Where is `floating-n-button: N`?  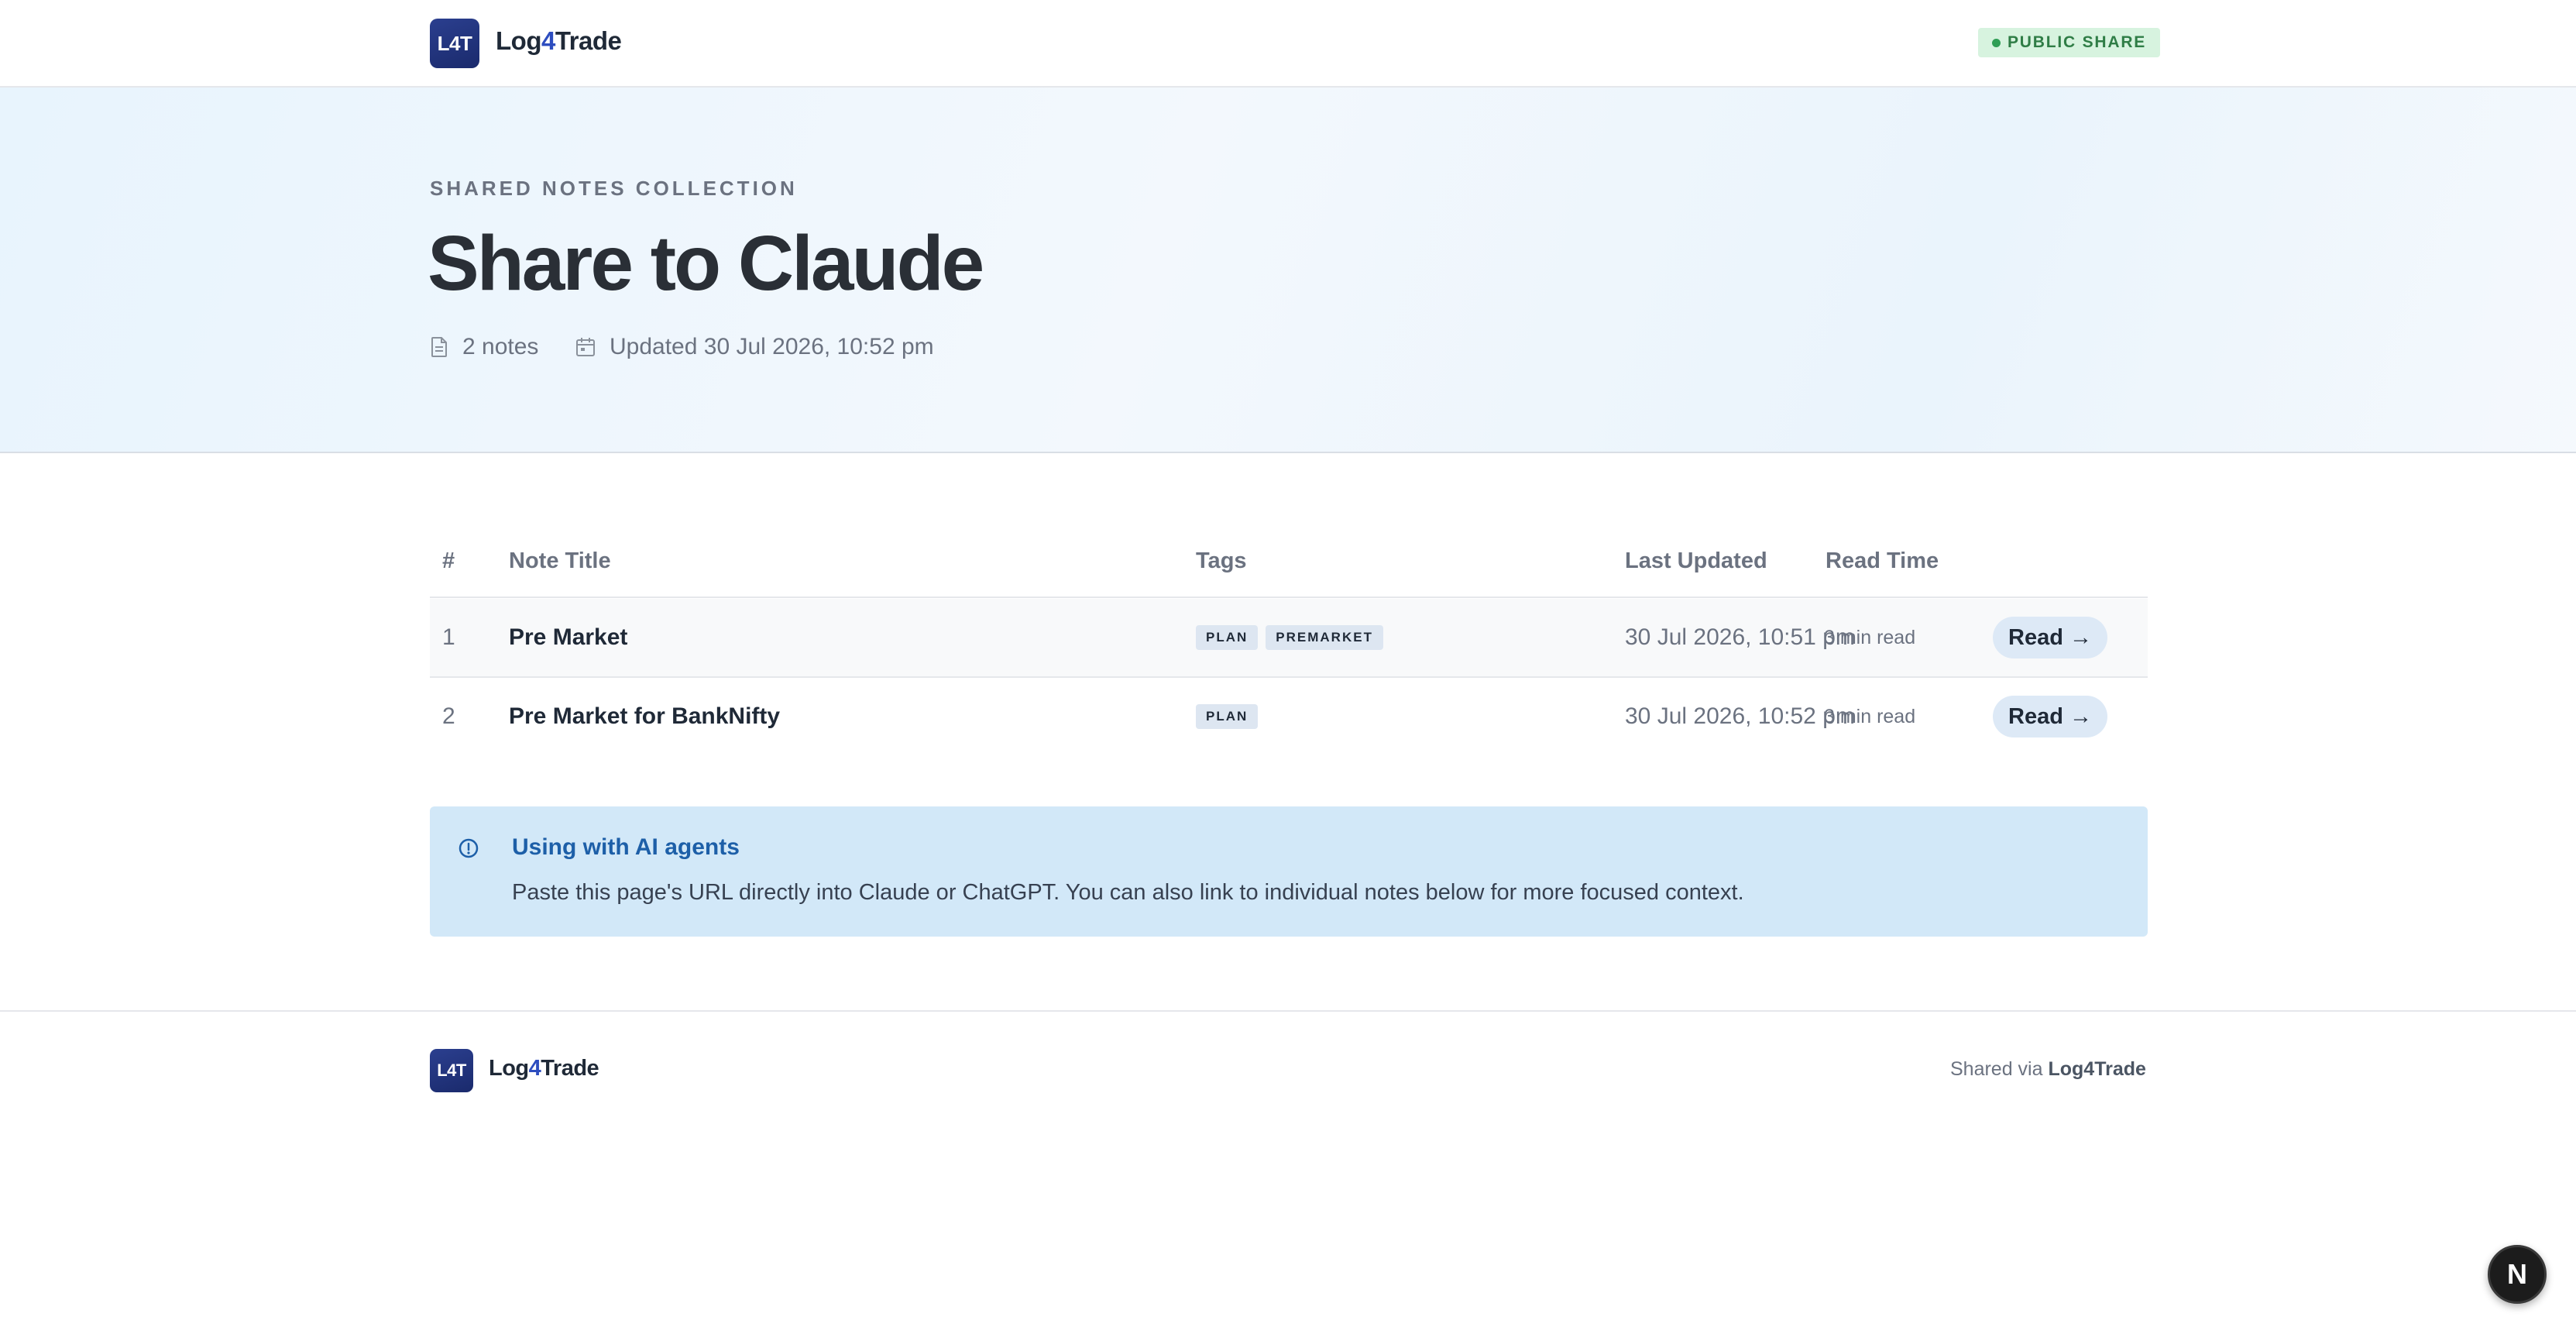 floating-n-button: N is located at coordinates (2517, 1274).